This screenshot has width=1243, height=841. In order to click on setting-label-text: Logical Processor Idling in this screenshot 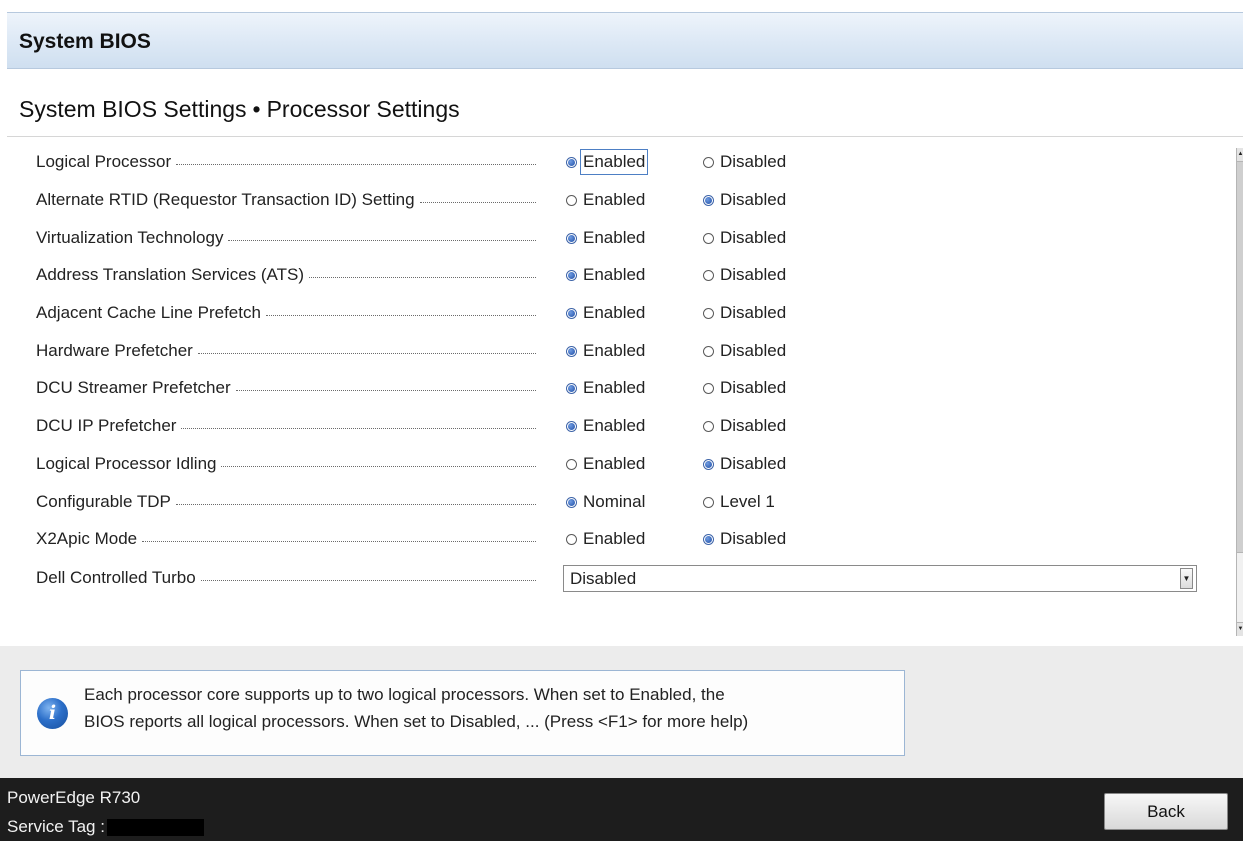, I will do `click(126, 463)`.